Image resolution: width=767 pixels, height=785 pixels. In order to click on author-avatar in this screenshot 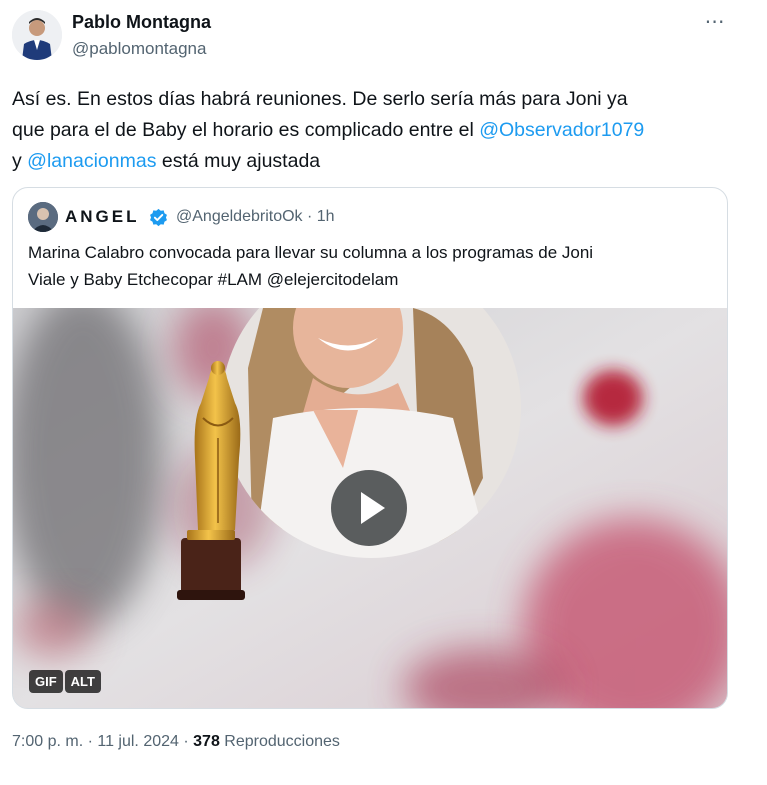, I will do `click(37, 35)`.